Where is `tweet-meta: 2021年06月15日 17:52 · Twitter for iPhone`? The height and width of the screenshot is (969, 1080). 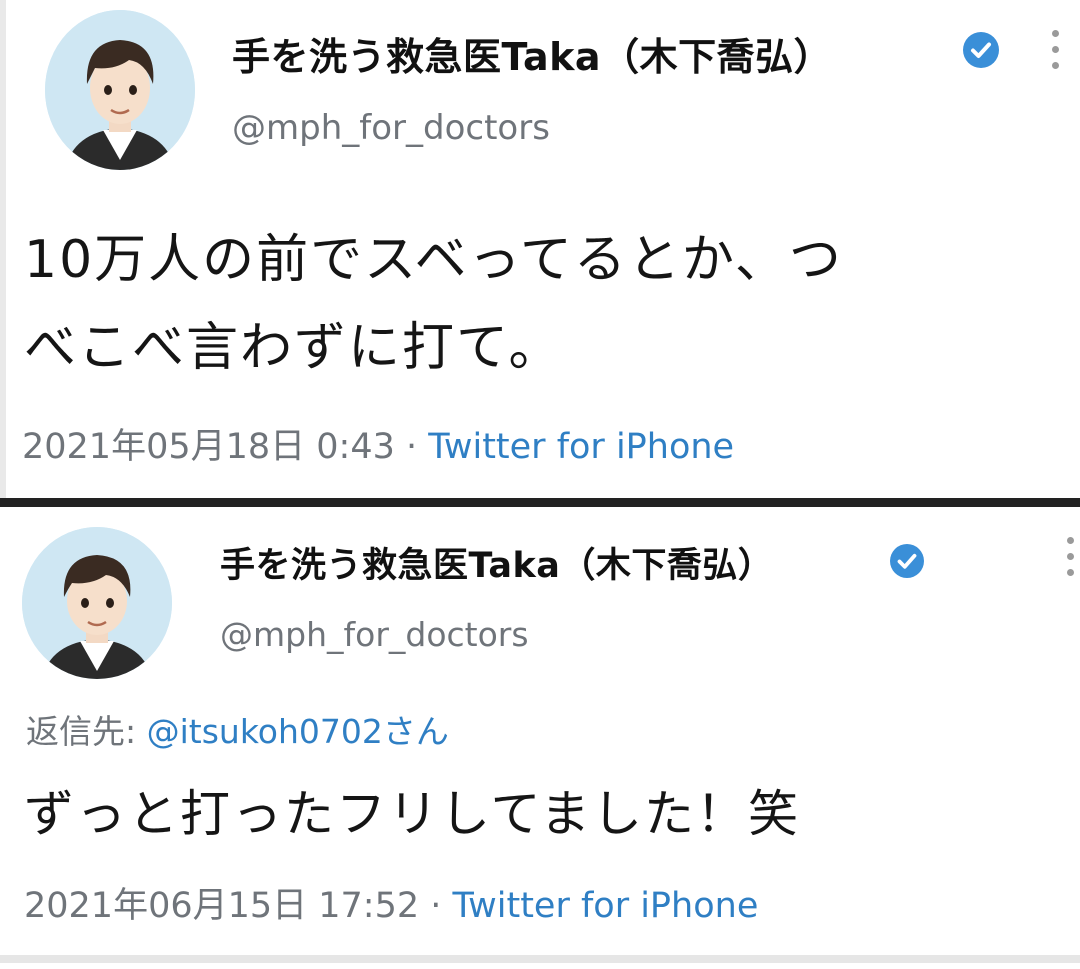
tweet-meta: 2021年06月15日 17:52 · Twitter for iPhone is located at coordinates (391, 902).